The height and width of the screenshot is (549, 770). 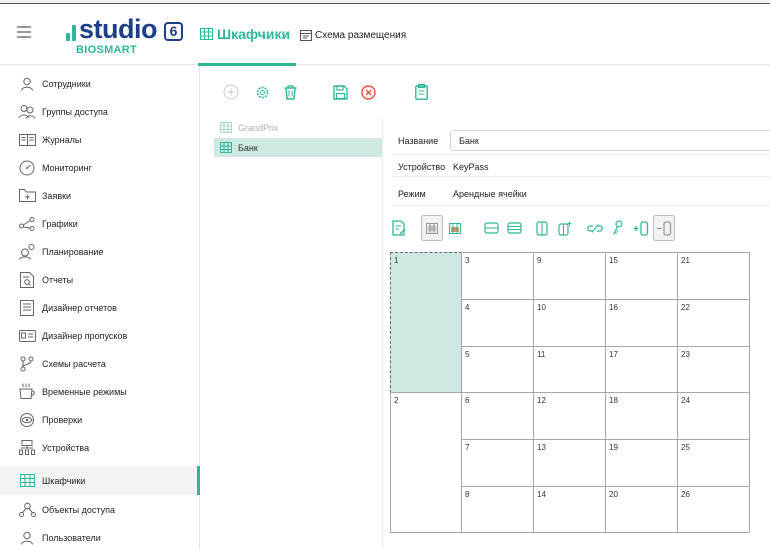 I want to click on sidebar-item-planning: Планирование, so click(x=100, y=251).